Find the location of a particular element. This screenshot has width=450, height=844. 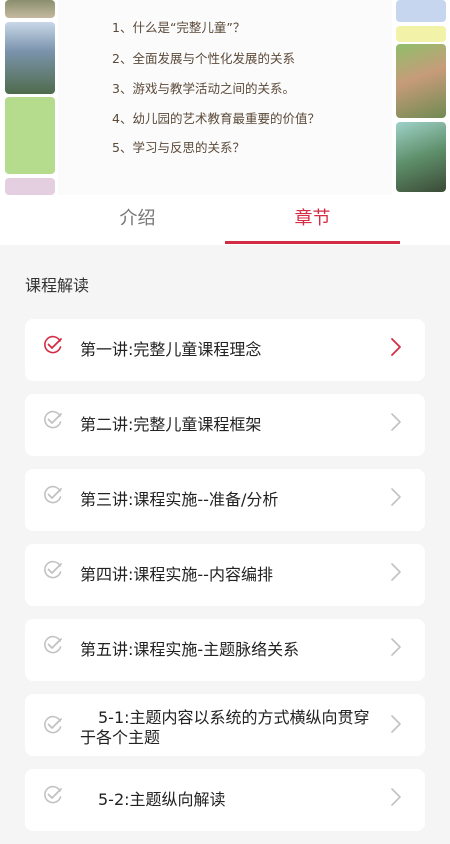

chapter-item: 5-2:主题纵向解读 is located at coordinates (225, 800).